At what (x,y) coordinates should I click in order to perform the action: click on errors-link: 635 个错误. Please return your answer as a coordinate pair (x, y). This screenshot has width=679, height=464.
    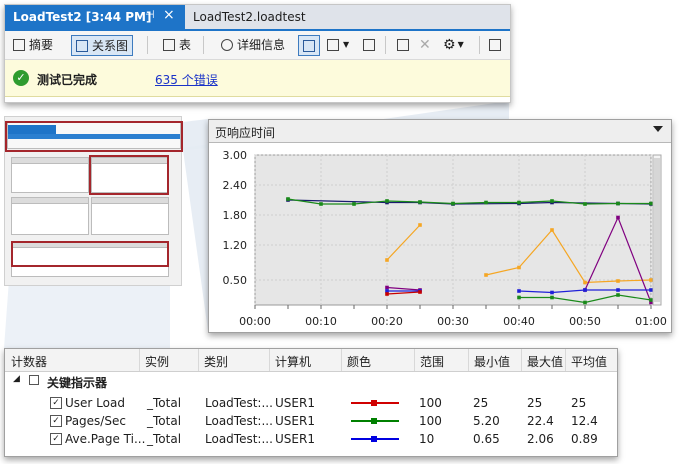
    Looking at the image, I should click on (186, 79).